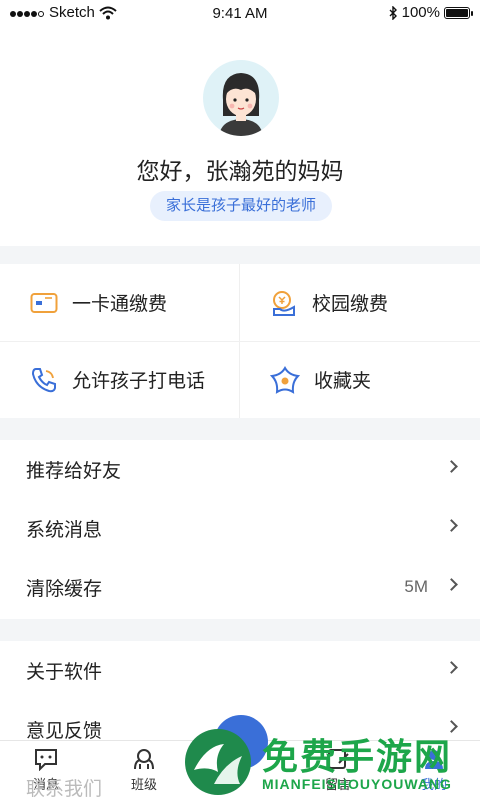 The width and height of the screenshot is (480, 800). I want to click on class-icon, so click(144, 759).